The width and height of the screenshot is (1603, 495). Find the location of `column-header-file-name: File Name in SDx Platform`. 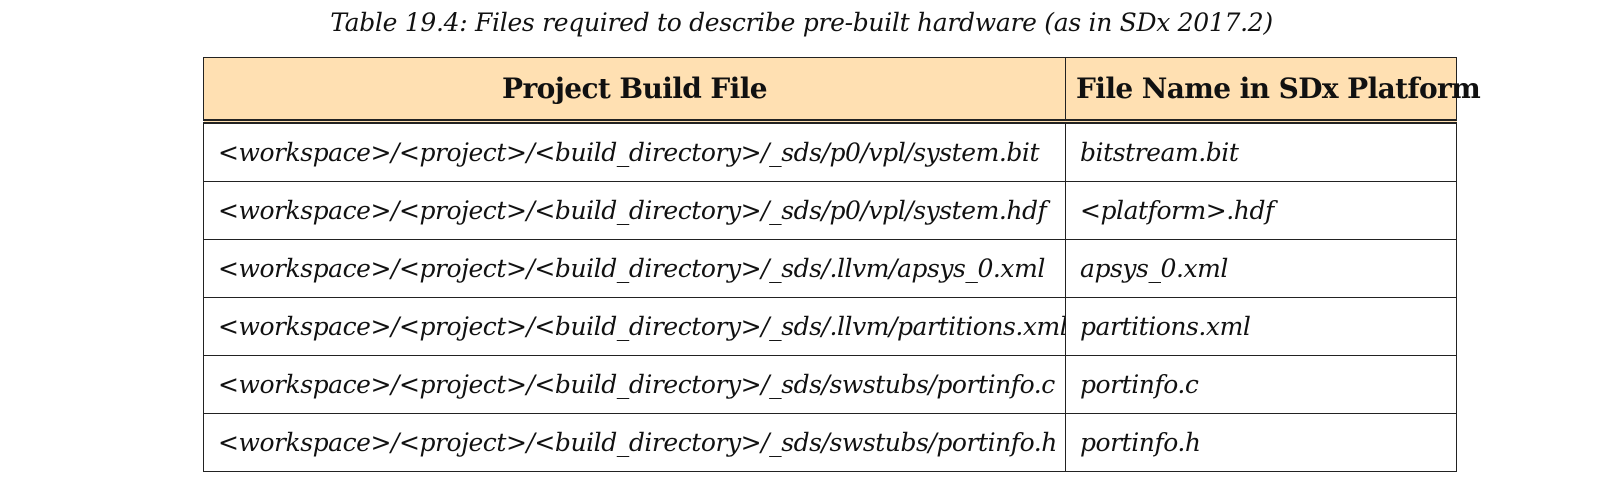

column-header-file-name: File Name in SDx Platform is located at coordinates (1273, 90).